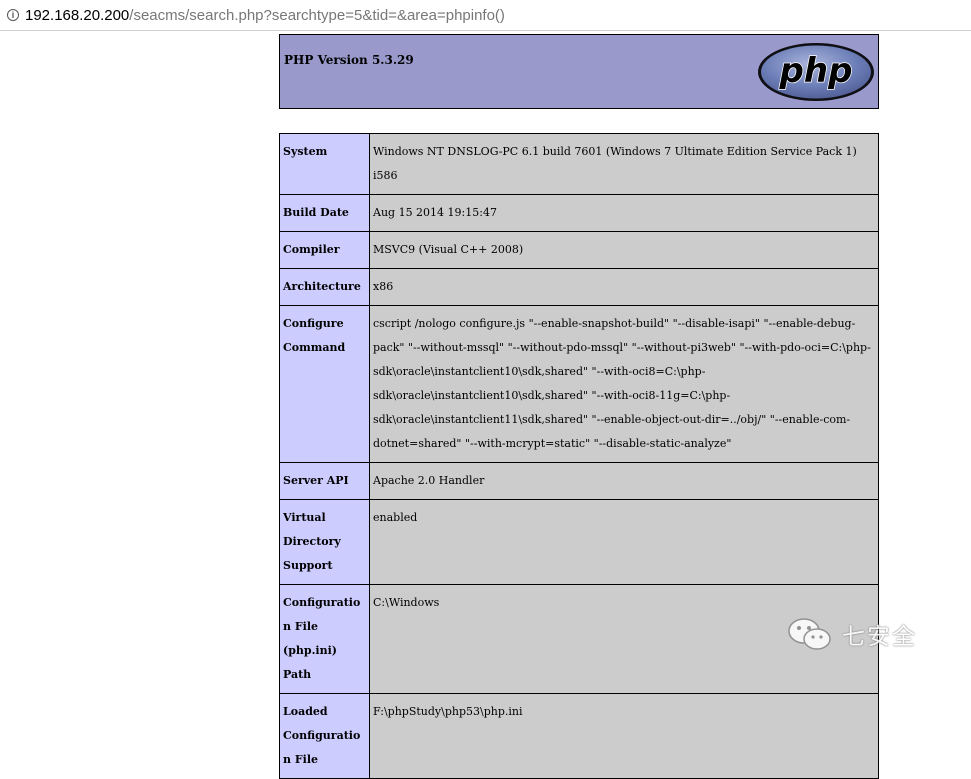 Image resolution: width=971 pixels, height=779 pixels. What do you see at coordinates (324, 213) in the screenshot?
I see `row-key: Build Date` at bounding box center [324, 213].